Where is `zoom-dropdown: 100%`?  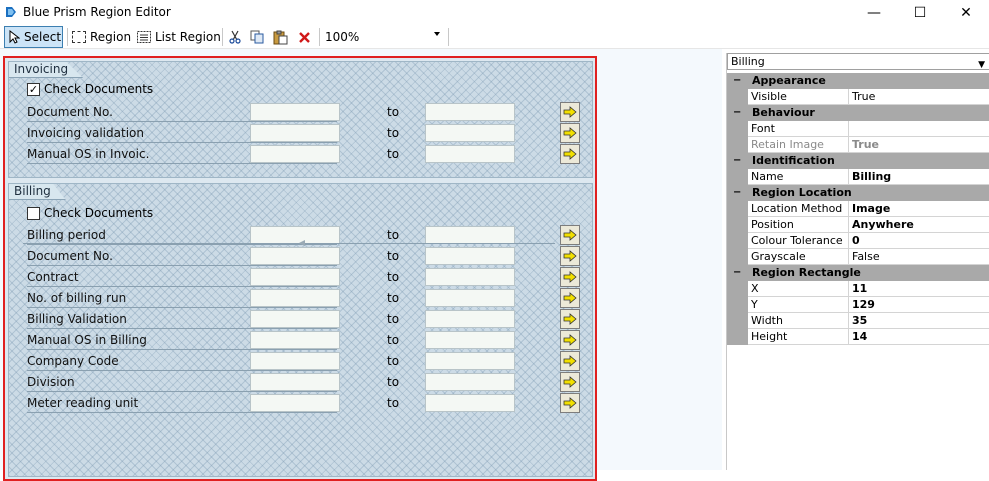
zoom-dropdown: 100% is located at coordinates (385, 36).